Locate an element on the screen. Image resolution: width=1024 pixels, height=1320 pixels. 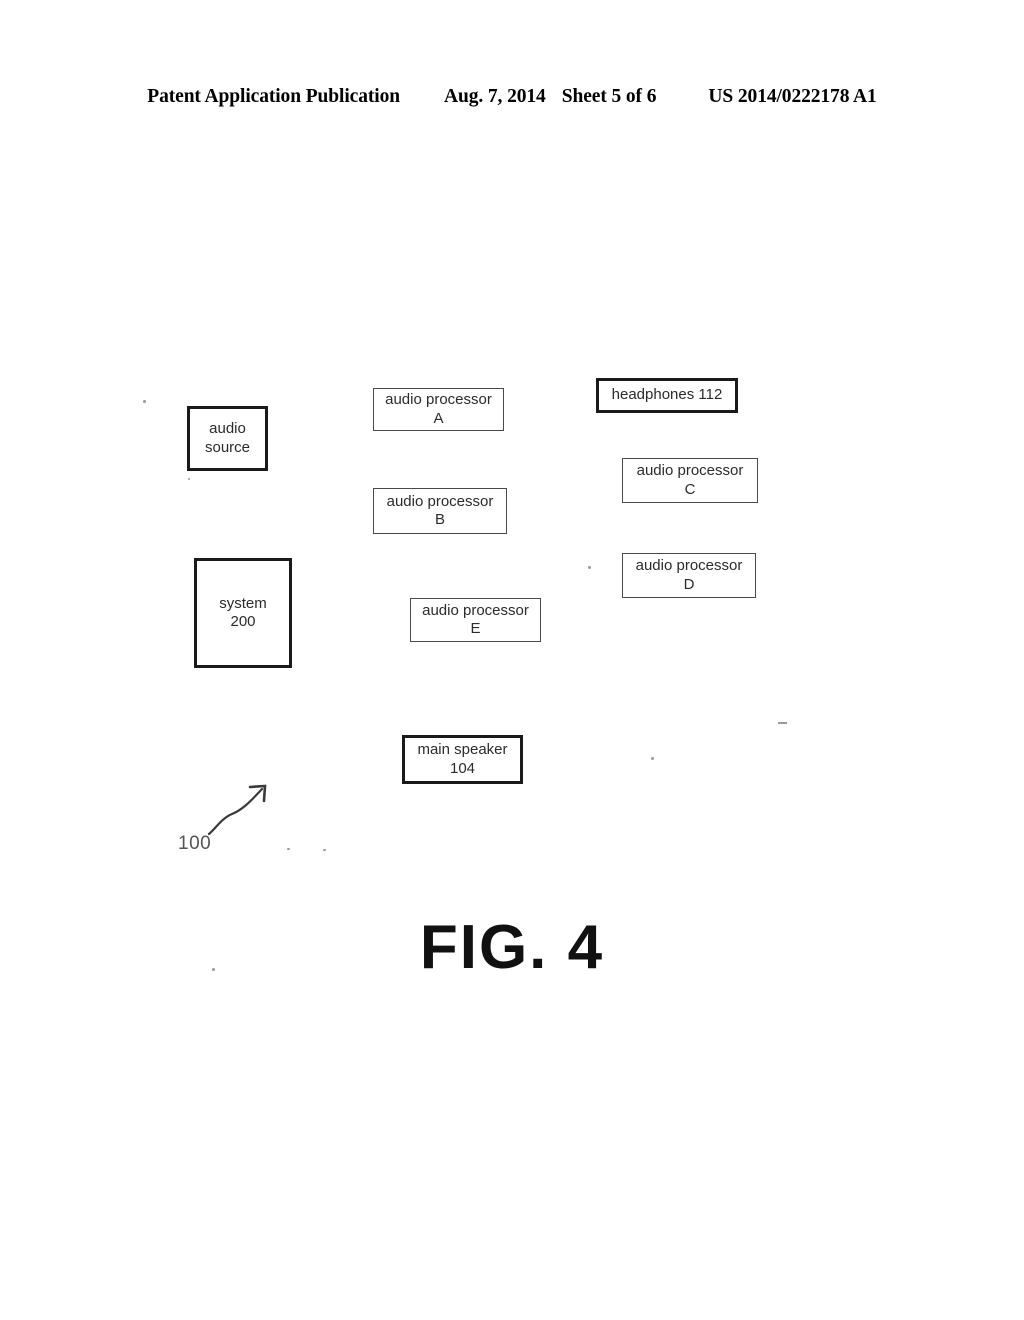
block-main-speaker-104: main speaker 104 is located at coordinates (462, 759).